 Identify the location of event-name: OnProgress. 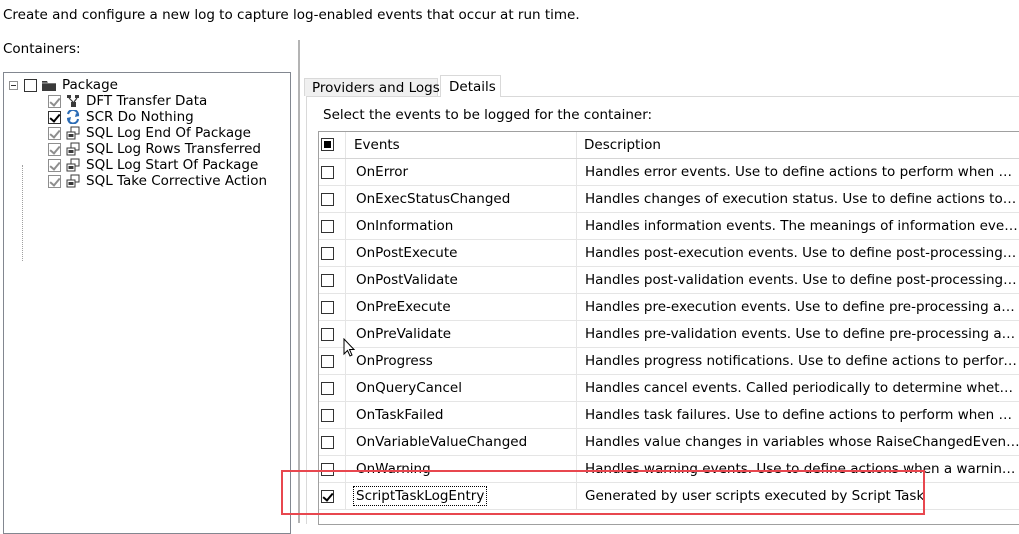
(394, 361).